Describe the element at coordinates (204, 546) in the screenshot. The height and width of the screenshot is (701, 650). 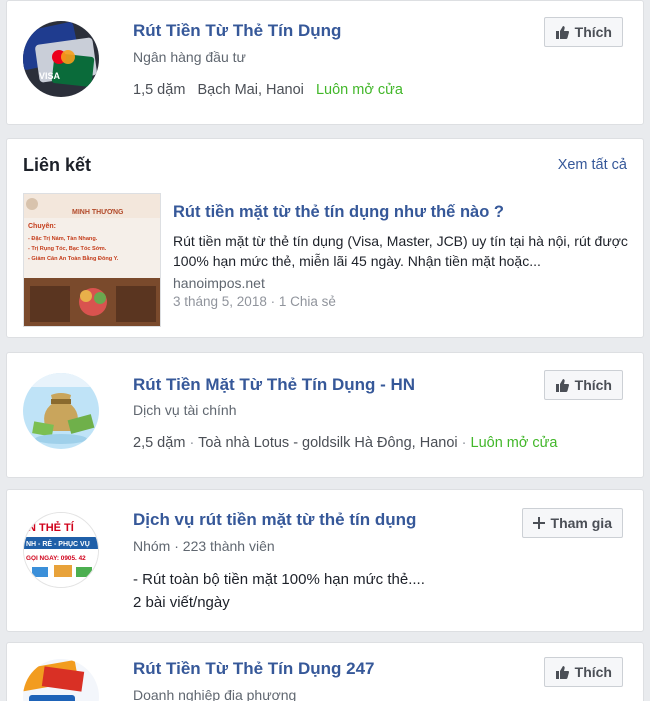
I see `group-members: Nhóm · 223 thành viên` at that location.